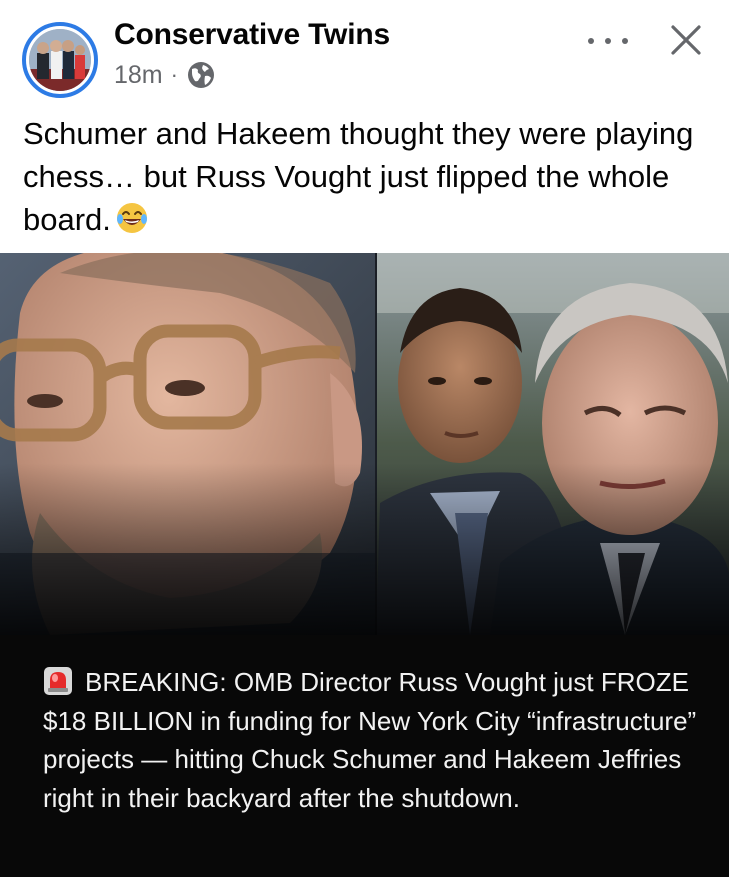  Describe the element at coordinates (138, 75) in the screenshot. I see `post-time: 18m` at that location.